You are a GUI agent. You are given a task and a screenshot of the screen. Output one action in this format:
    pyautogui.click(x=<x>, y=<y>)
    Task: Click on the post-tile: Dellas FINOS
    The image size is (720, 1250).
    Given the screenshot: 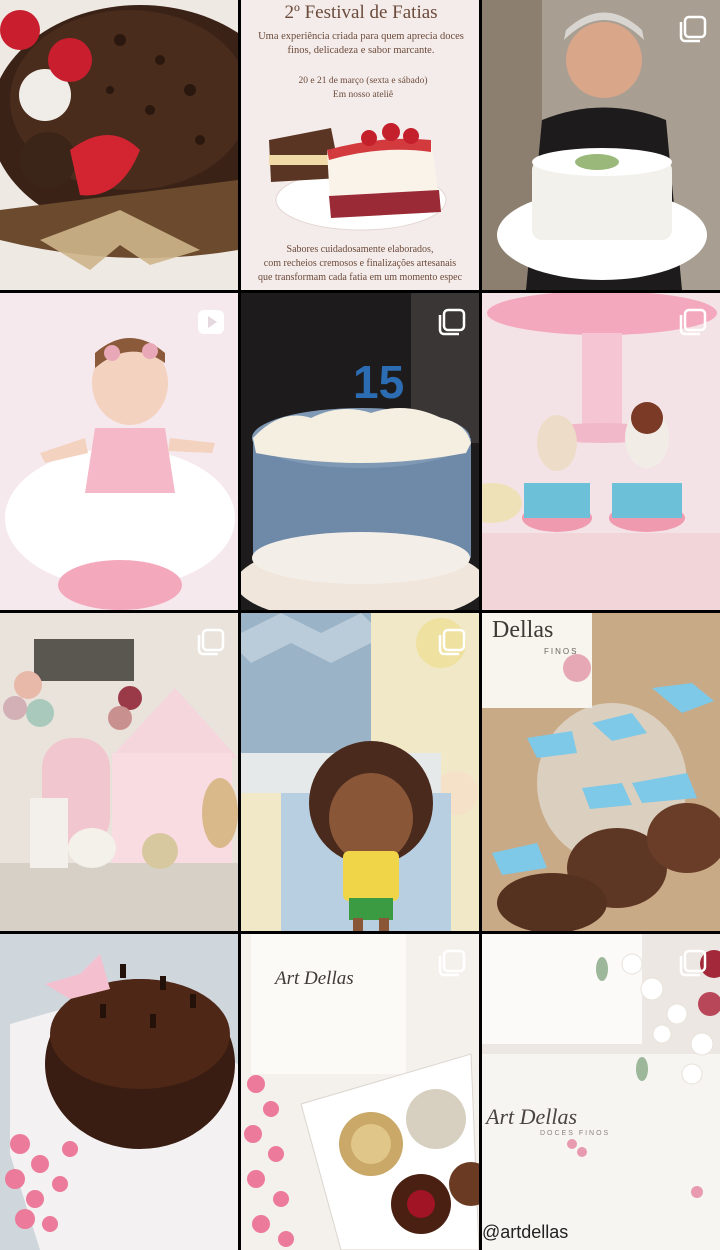 What is the action you would take?
    pyautogui.click(x=601, y=772)
    